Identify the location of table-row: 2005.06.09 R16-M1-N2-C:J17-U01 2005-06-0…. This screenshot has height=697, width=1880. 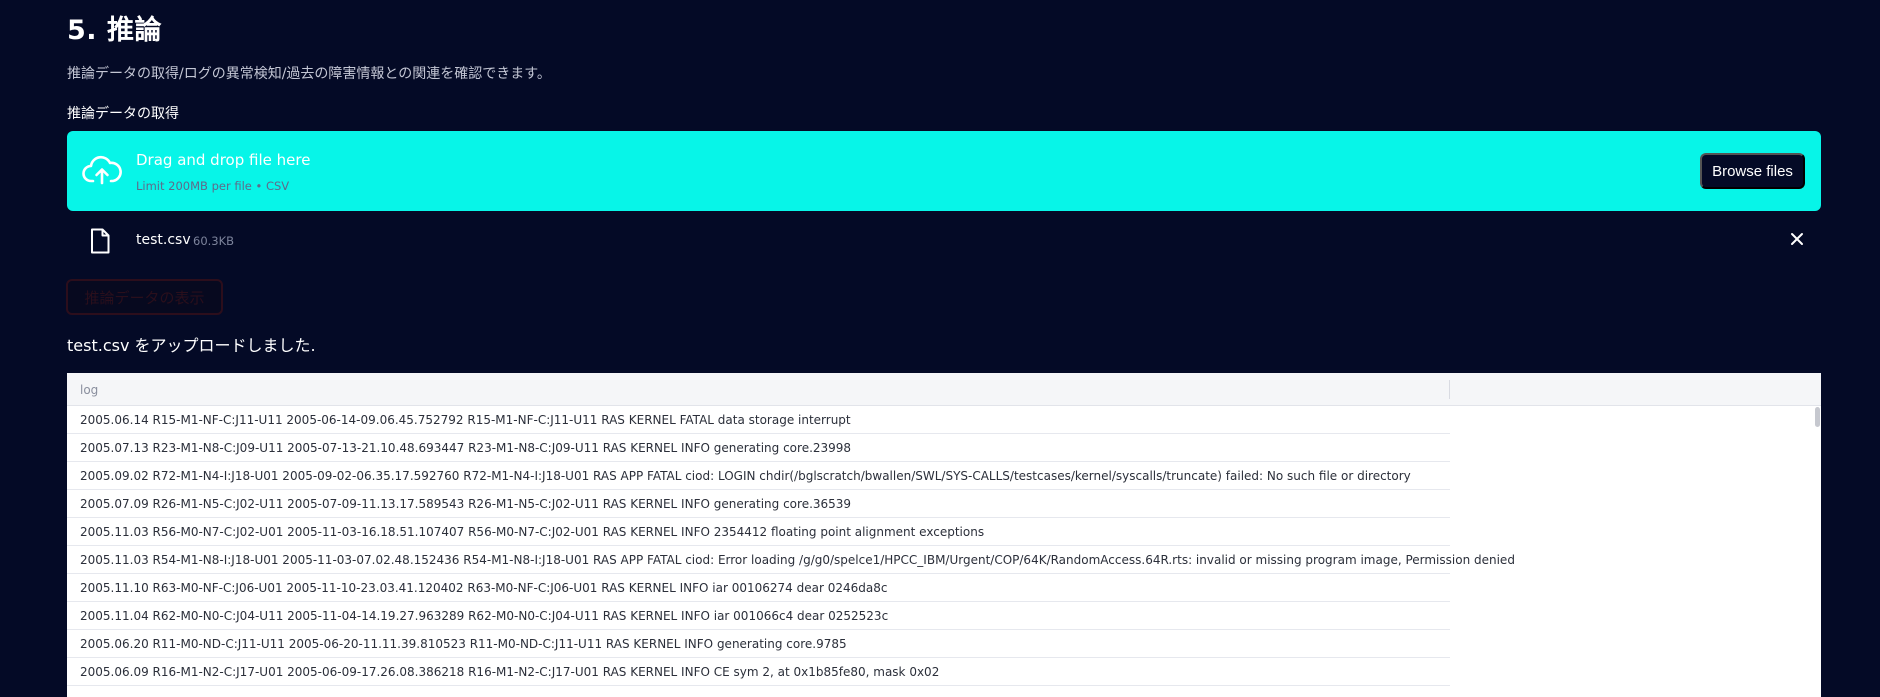
(758, 672).